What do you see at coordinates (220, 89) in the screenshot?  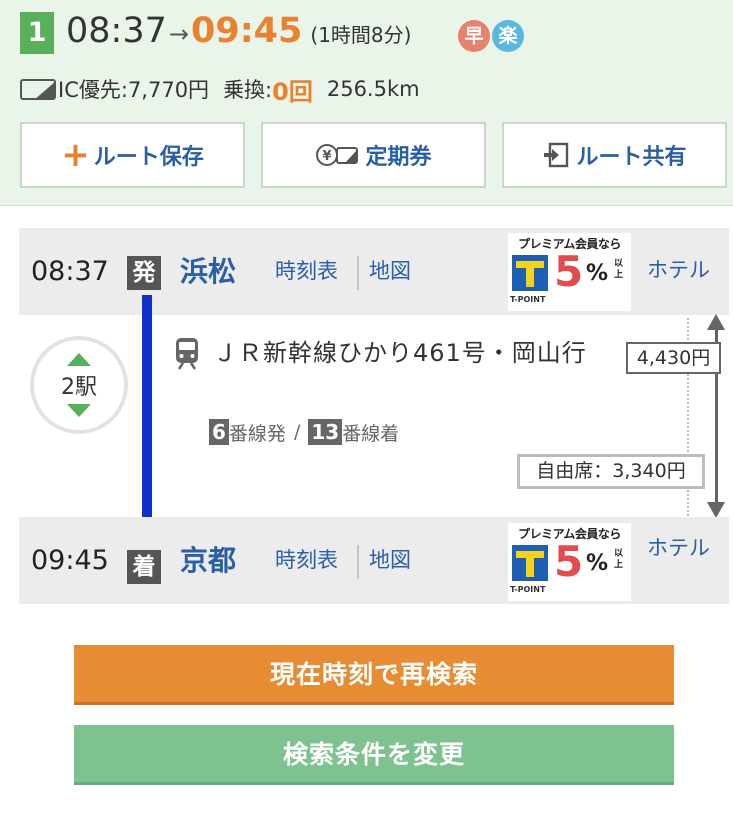 I see `route-meta: IC優先: 7,770円 乗換: 0回 256.5km` at bounding box center [220, 89].